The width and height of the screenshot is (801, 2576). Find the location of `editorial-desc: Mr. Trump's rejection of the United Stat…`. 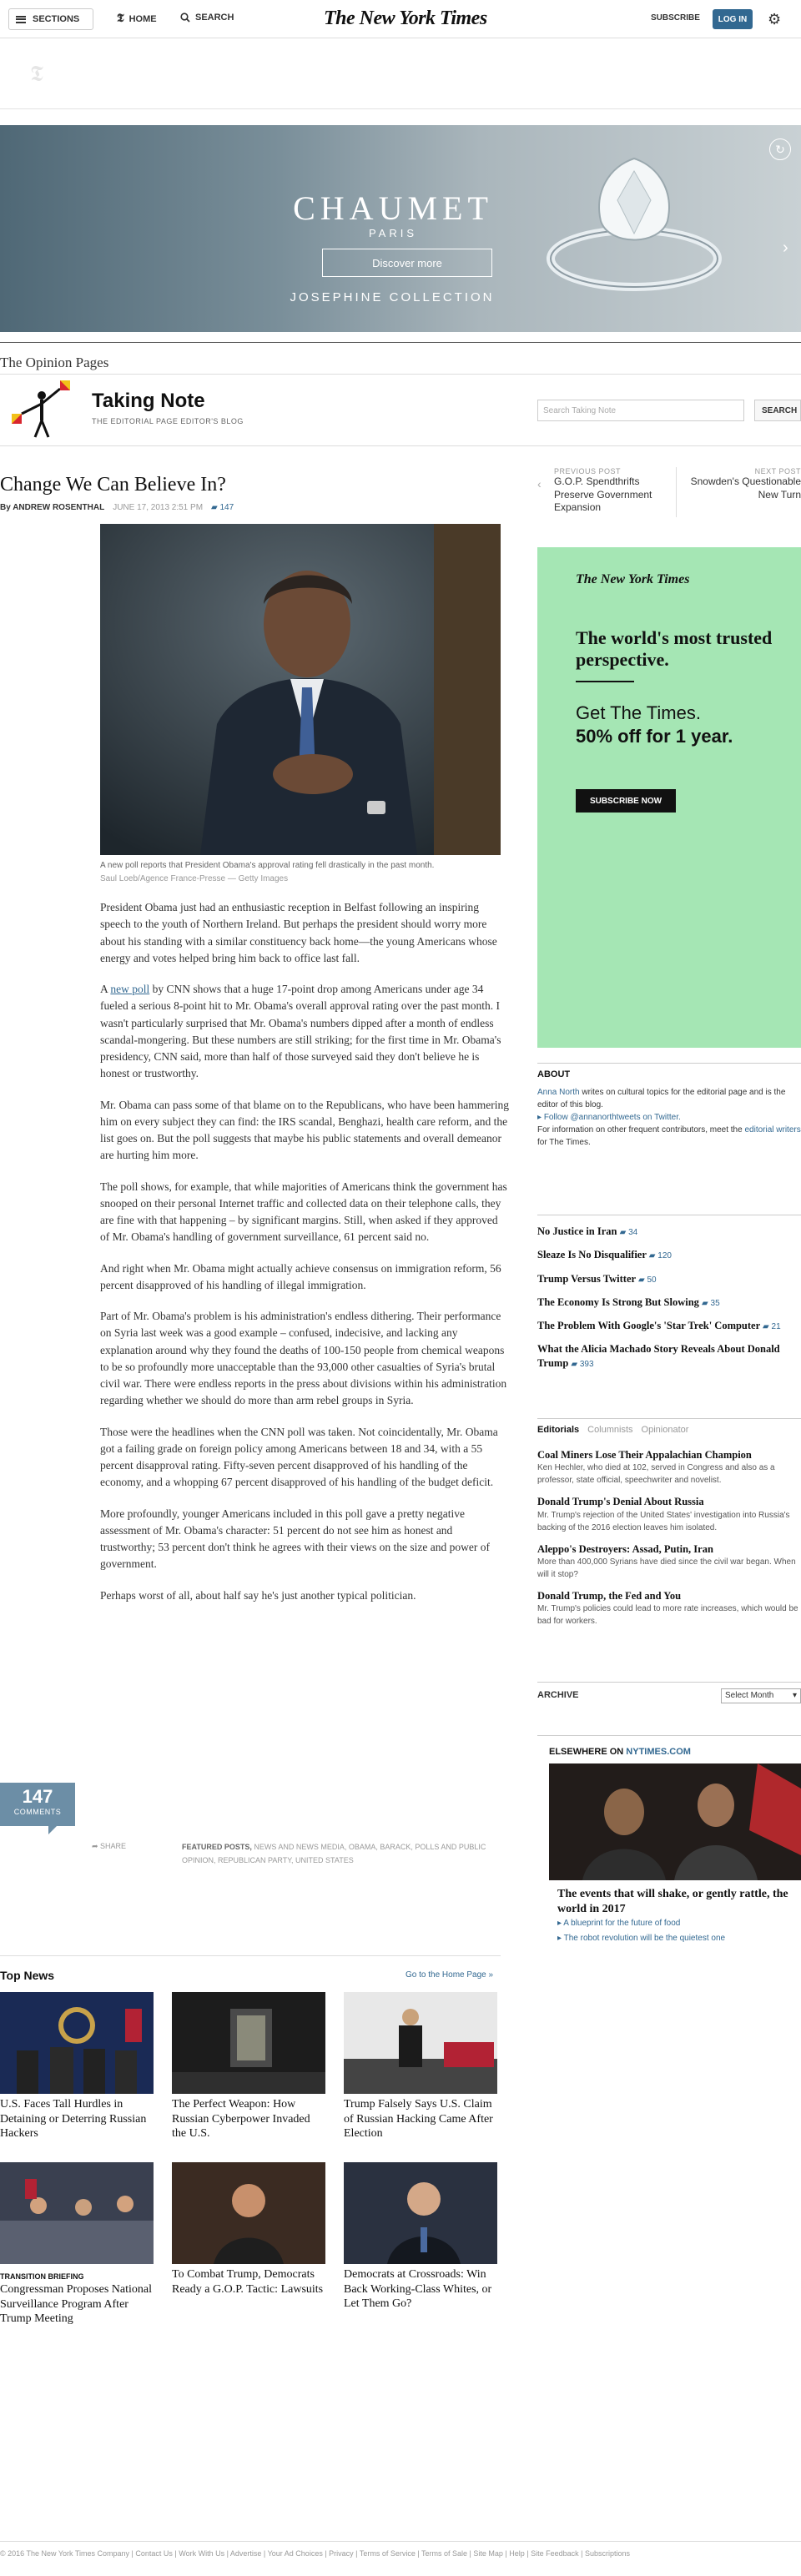

editorial-desc: Mr. Trump's rejection of the United Stat… is located at coordinates (663, 1521).